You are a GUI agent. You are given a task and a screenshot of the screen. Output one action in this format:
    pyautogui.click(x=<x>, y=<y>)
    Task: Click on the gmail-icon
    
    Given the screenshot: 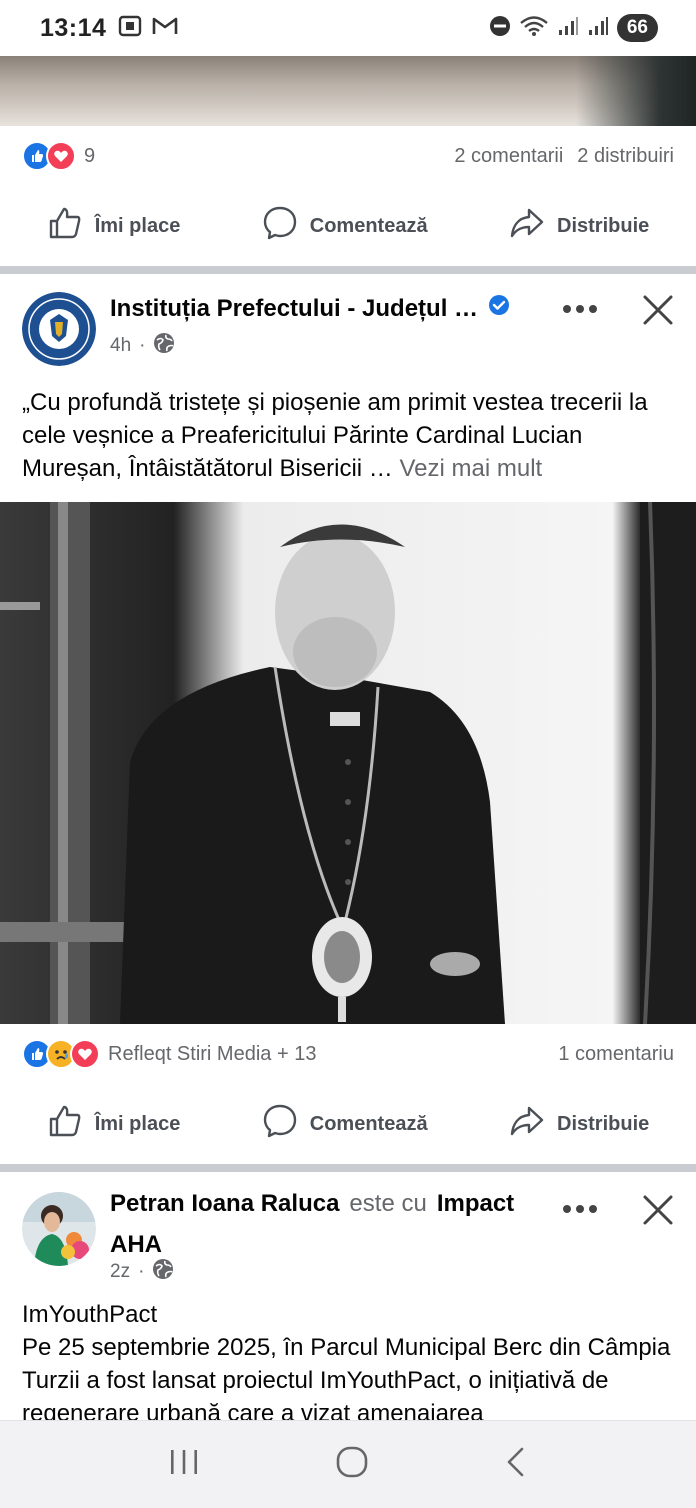 What is the action you would take?
    pyautogui.click(x=165, y=28)
    